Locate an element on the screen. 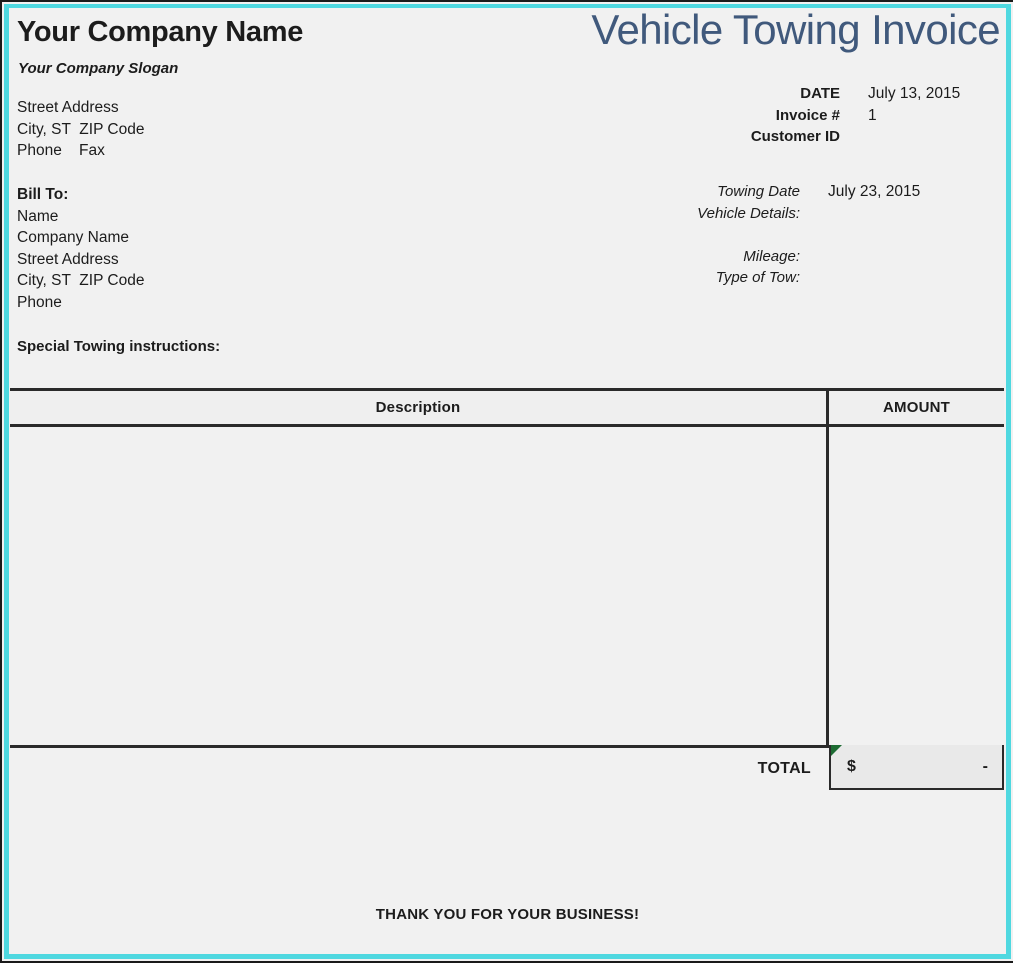  total-row: TOTAL $ - is located at coordinates (507, 767).